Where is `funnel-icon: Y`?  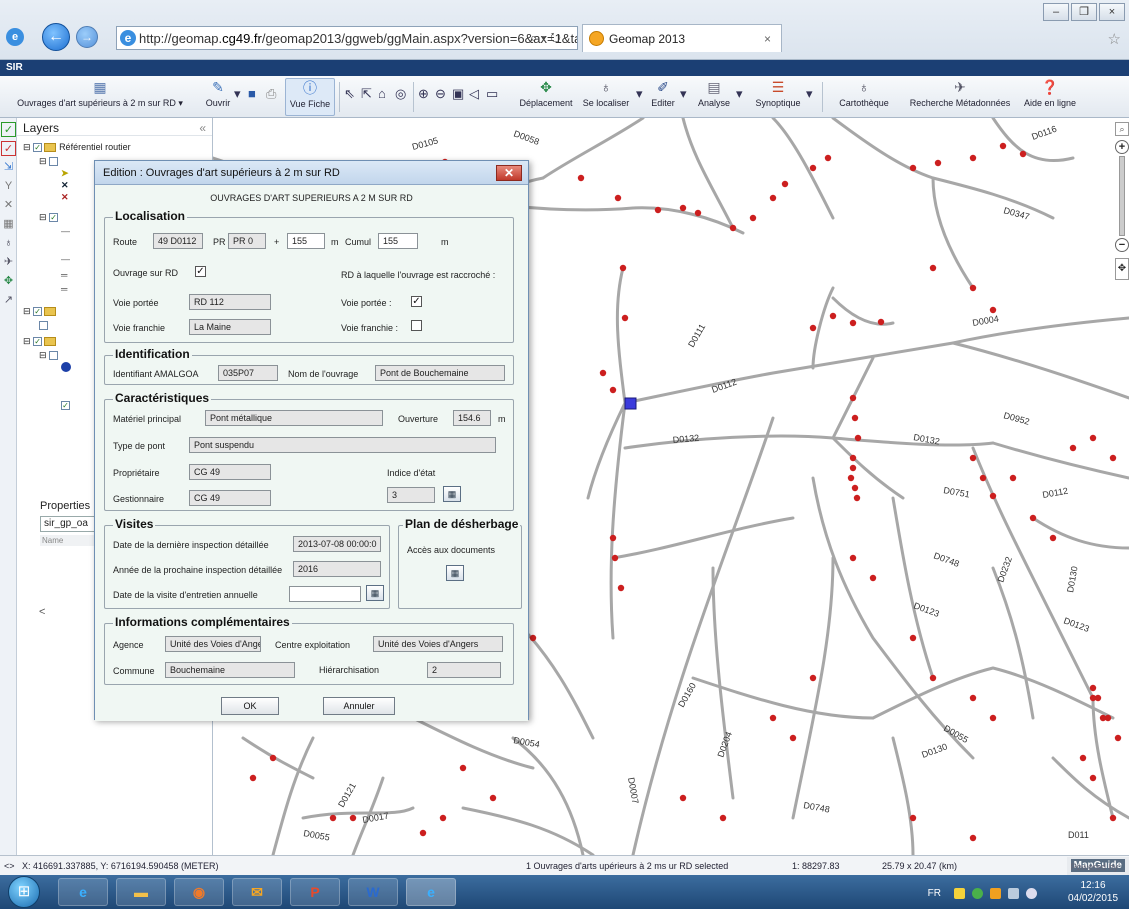 funnel-icon: Y is located at coordinates (8, 186).